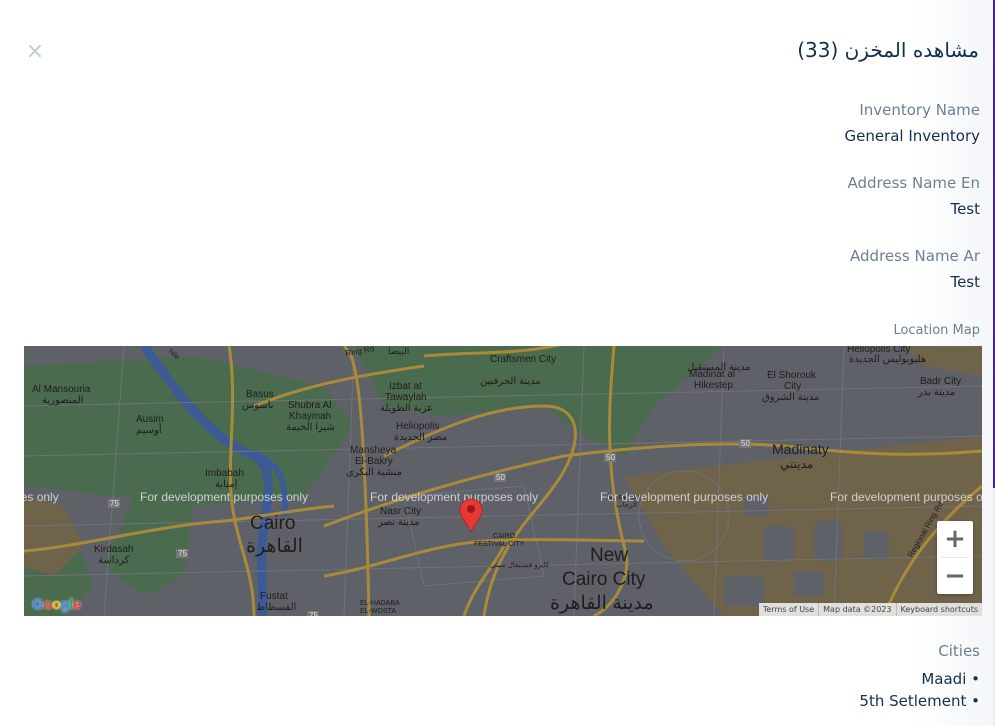 This screenshot has width=995, height=726. Describe the element at coordinates (792, 386) in the screenshot. I see `place-label: City` at that location.